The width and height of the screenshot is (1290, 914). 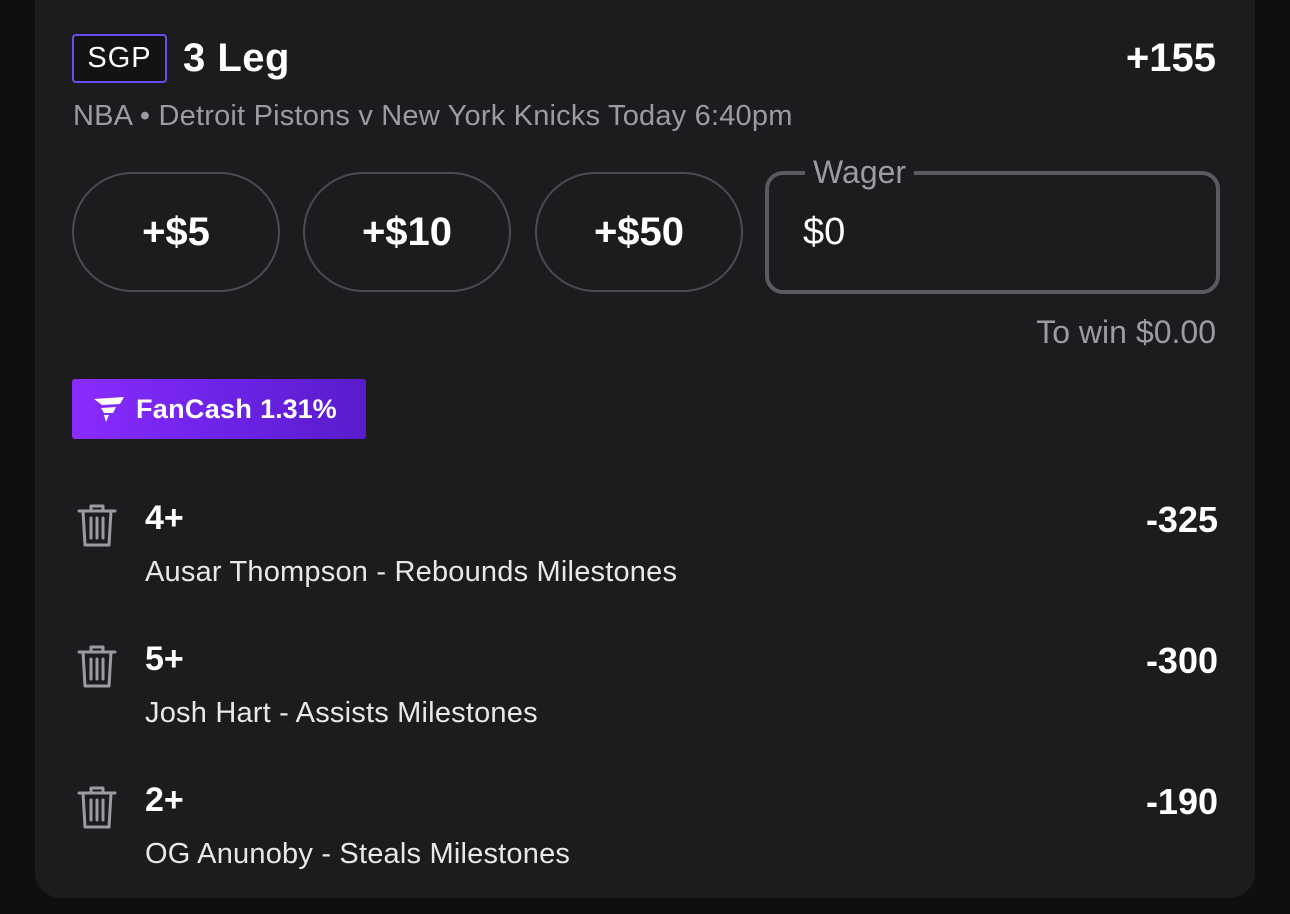 I want to click on leg-odds: -325, so click(x=1181, y=519).